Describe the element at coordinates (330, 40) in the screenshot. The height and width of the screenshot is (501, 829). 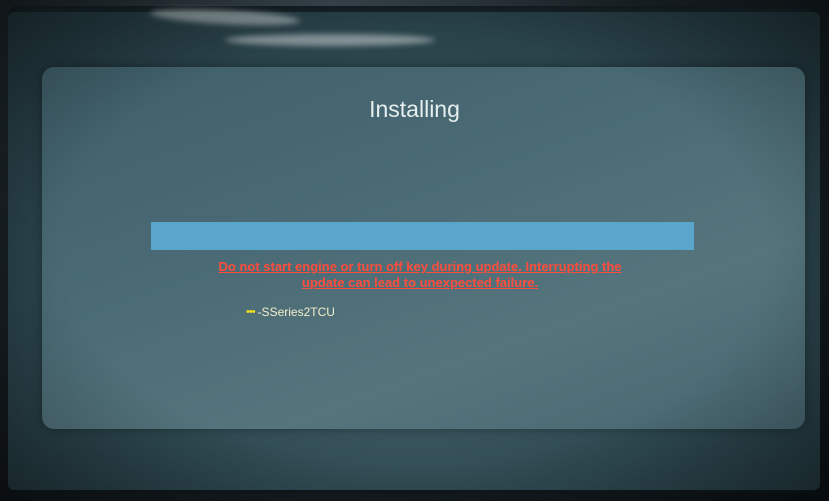
I see `screen-glare` at that location.